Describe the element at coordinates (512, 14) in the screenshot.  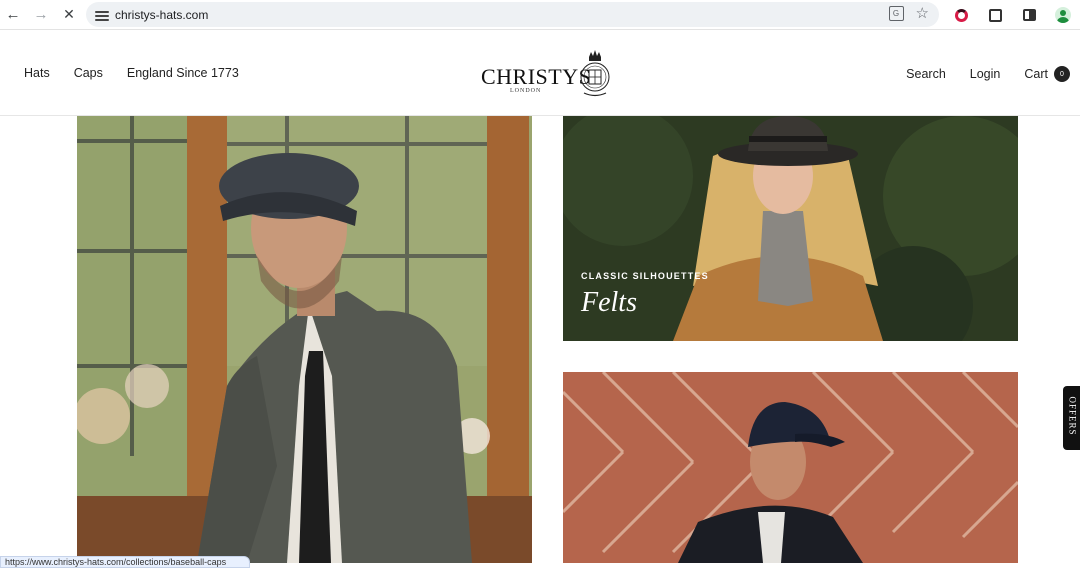
I see `address-bar: christys-hats.com G ☆` at that location.